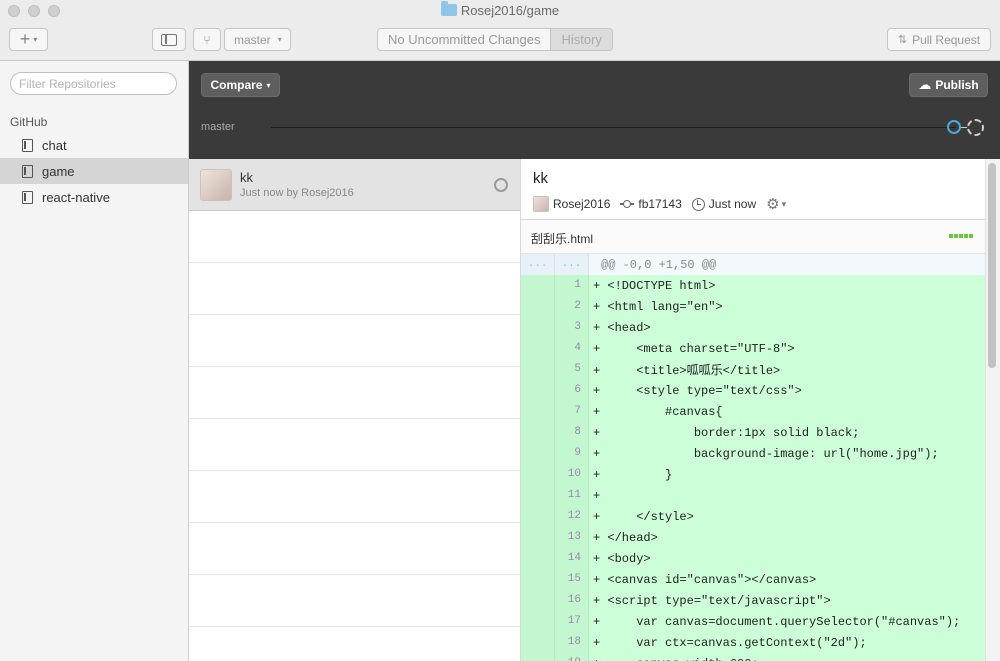 The height and width of the screenshot is (661, 1000). What do you see at coordinates (572, 390) in the screenshot?
I see `new-line-number: 6` at bounding box center [572, 390].